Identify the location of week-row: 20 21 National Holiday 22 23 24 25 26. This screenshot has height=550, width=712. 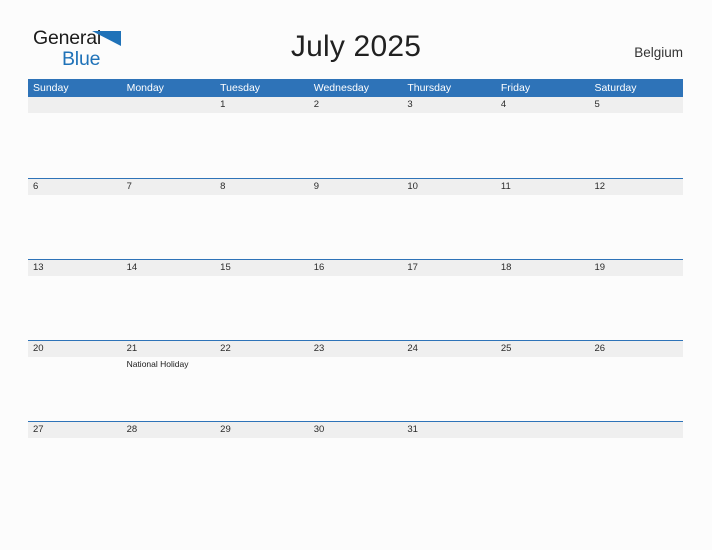
(356, 380).